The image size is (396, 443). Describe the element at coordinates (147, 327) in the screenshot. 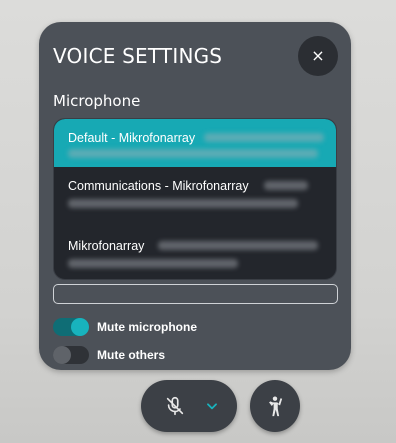

I see `mute-microphone-label: Mute microphone` at that location.